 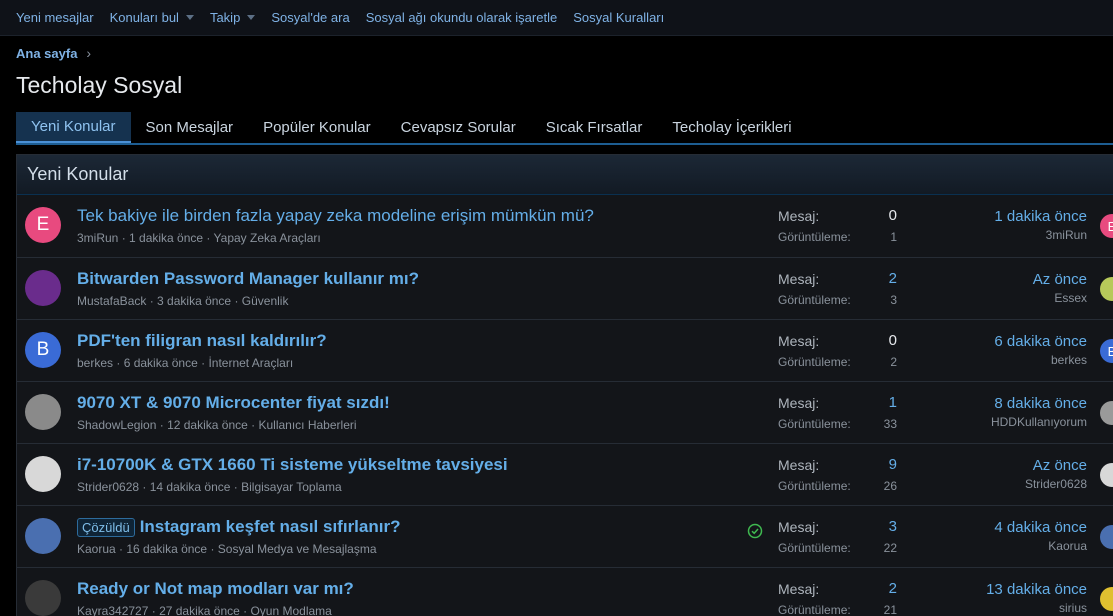 I want to click on tab-4: Sıcak Fırsatlar, so click(x=594, y=127).